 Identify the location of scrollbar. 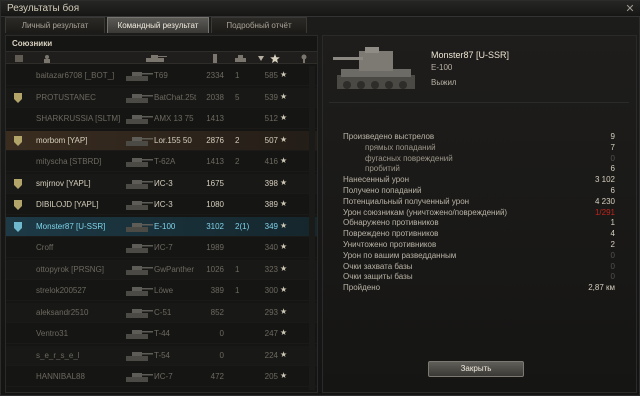
(312, 228).